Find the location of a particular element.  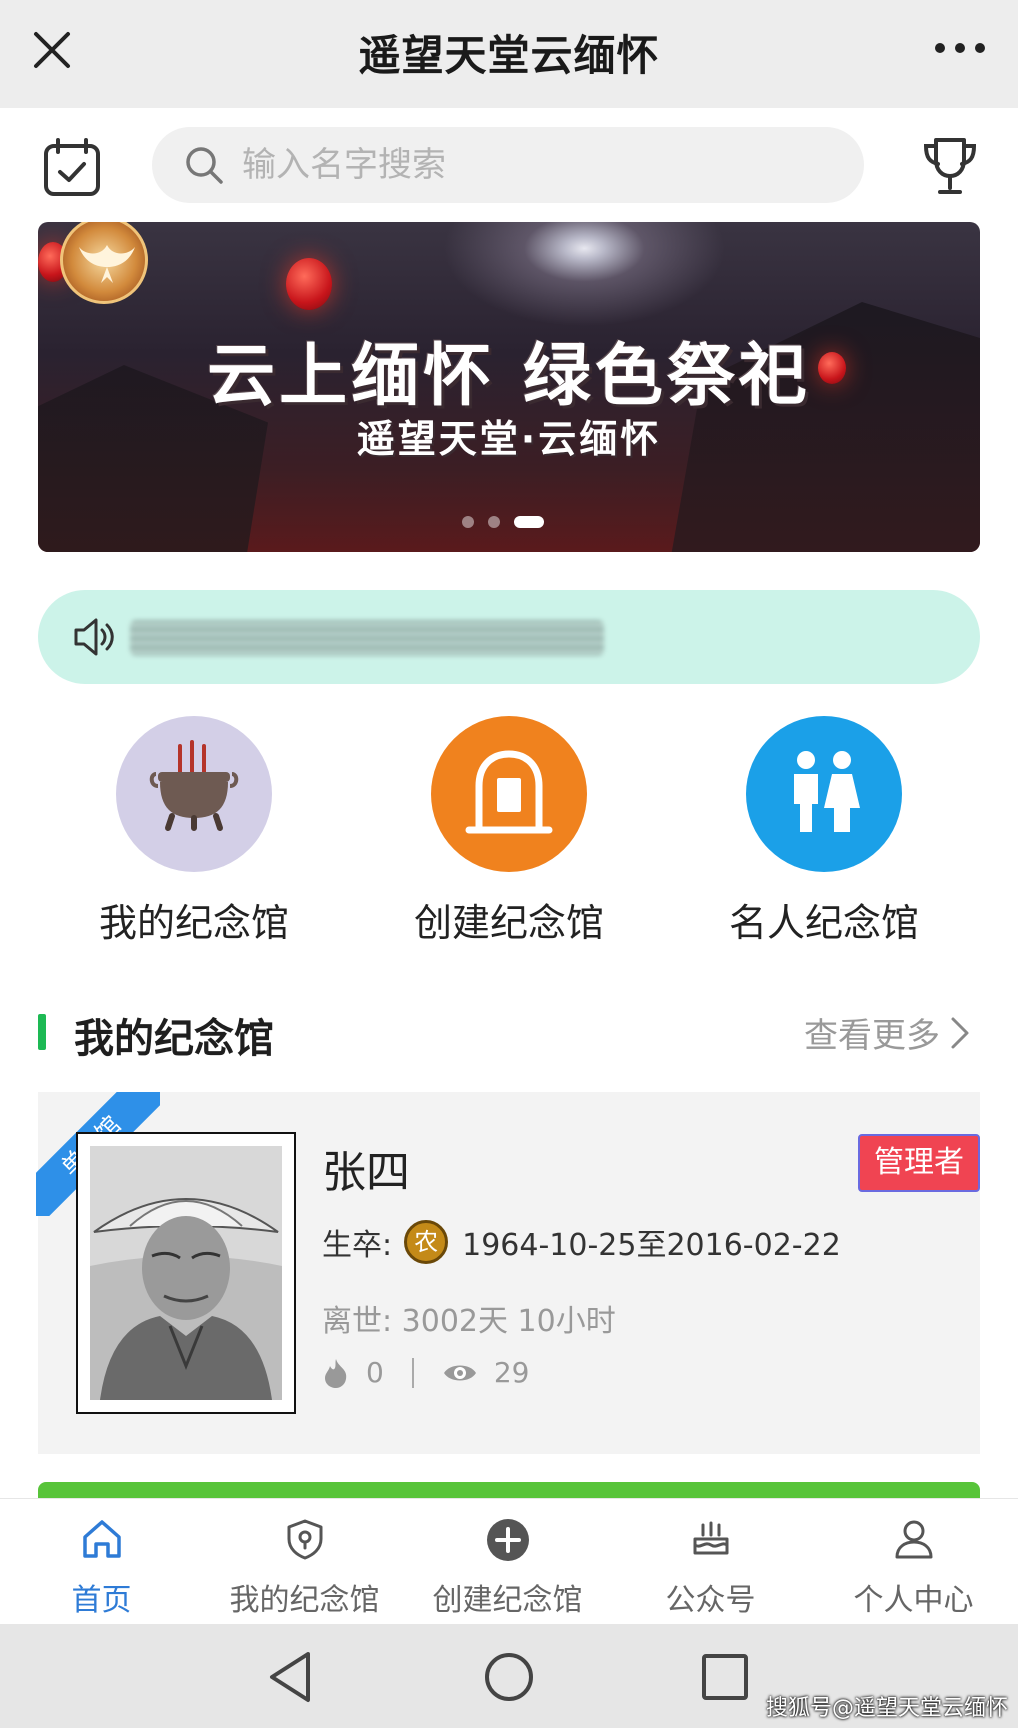

home-circle-icon is located at coordinates (509, 1677).